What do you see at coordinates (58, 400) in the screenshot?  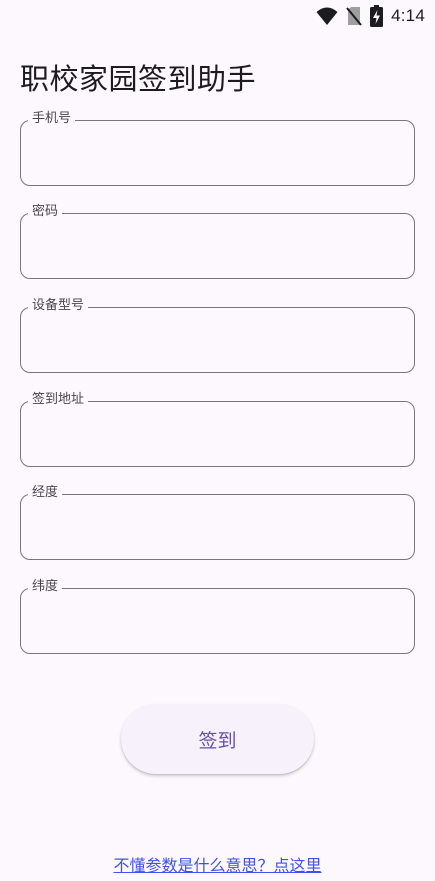 I see `checkin-address-field-label: 签到地址` at bounding box center [58, 400].